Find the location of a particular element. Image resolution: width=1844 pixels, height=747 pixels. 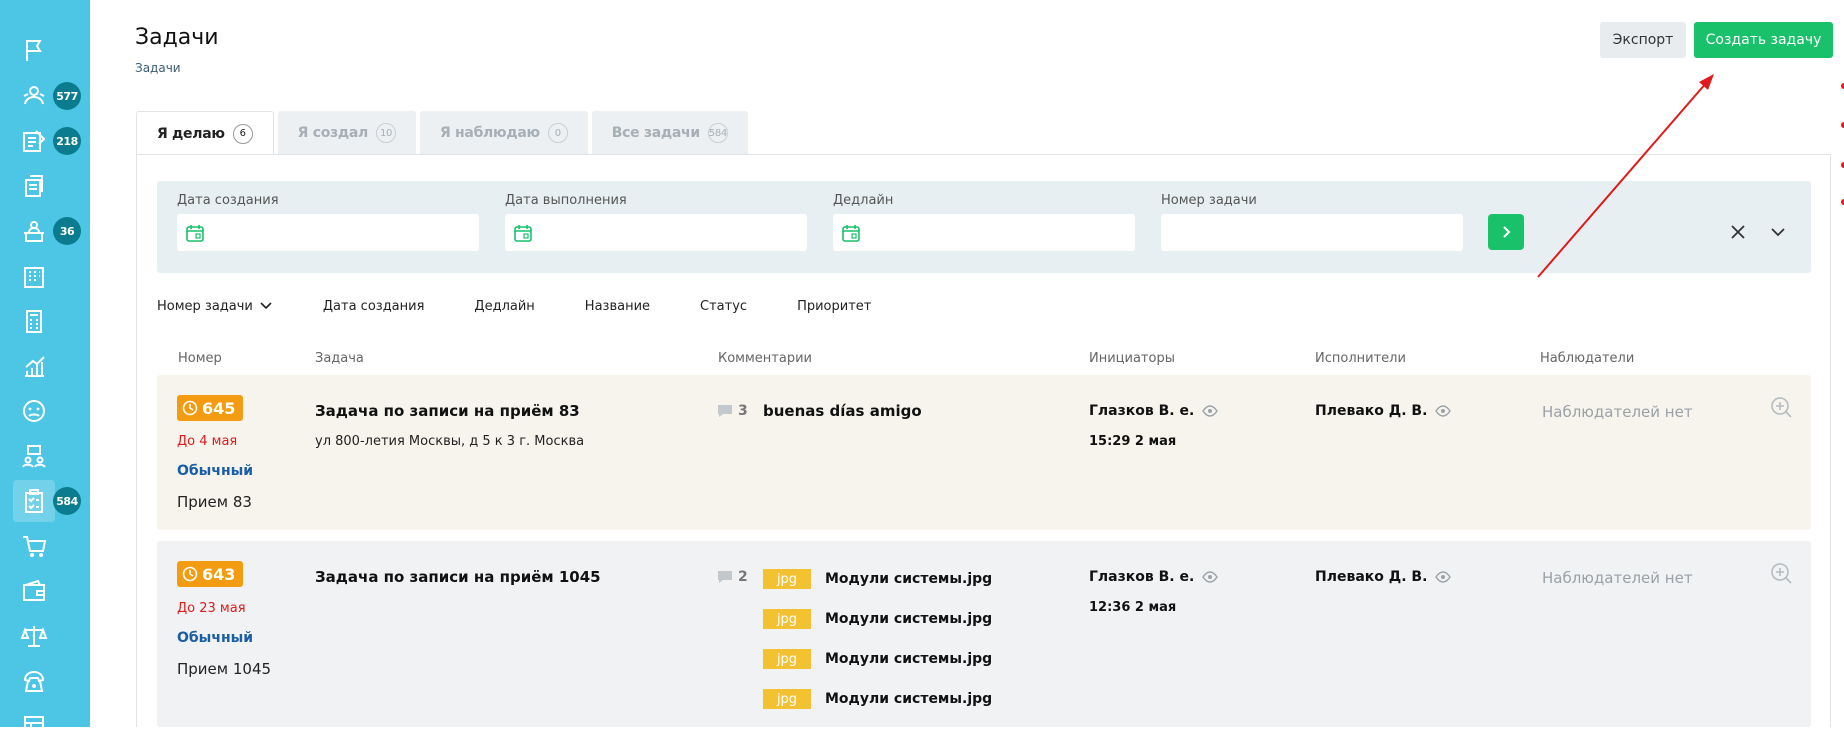

deadline-input is located at coordinates (984, 232).